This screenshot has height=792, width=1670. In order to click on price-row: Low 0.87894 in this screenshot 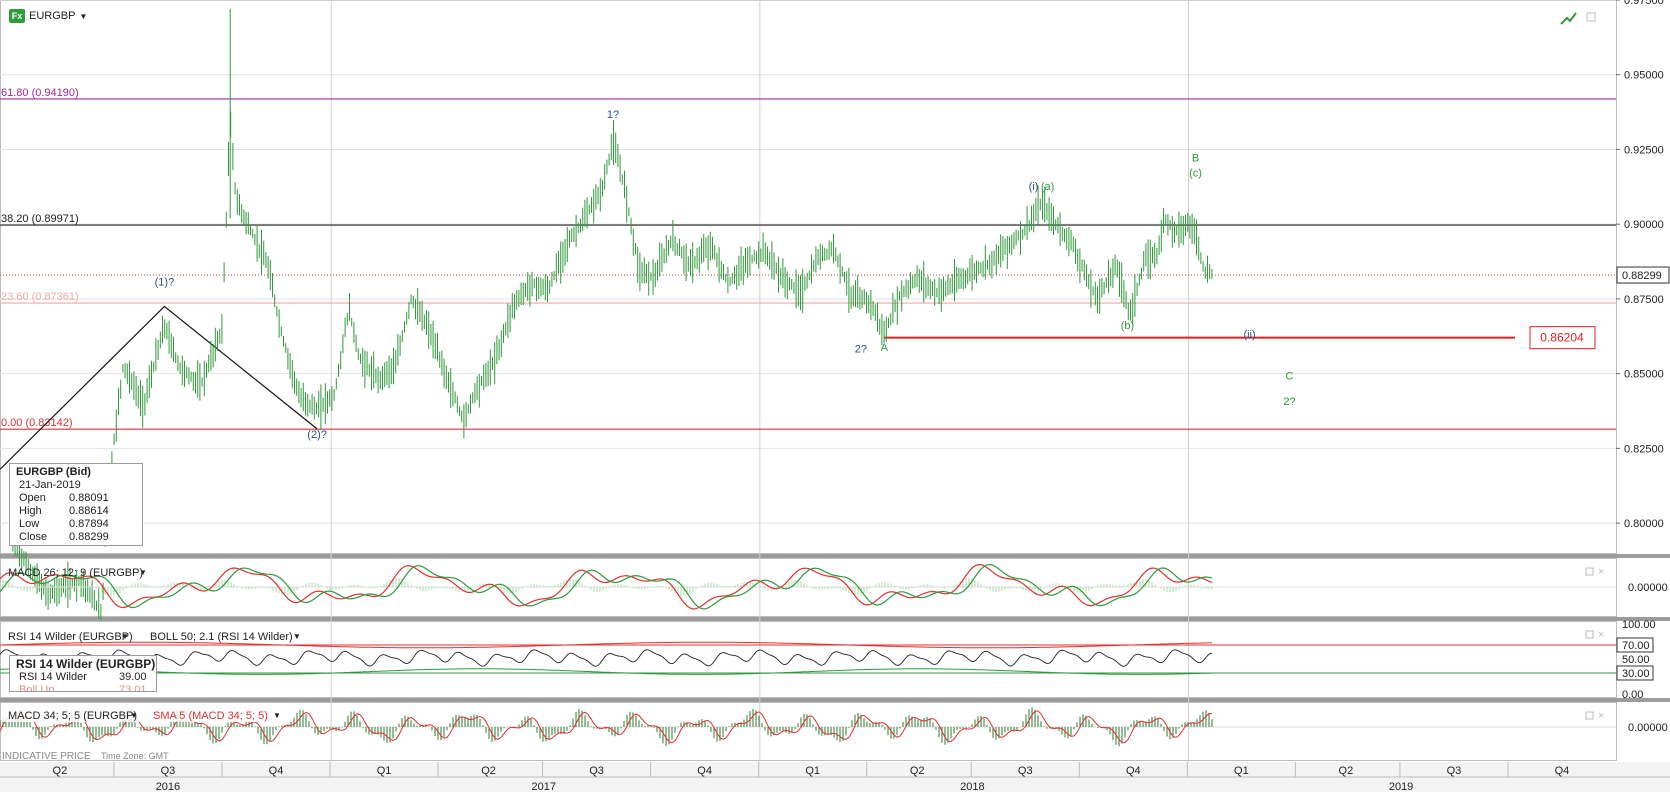, I will do `click(76, 524)`.